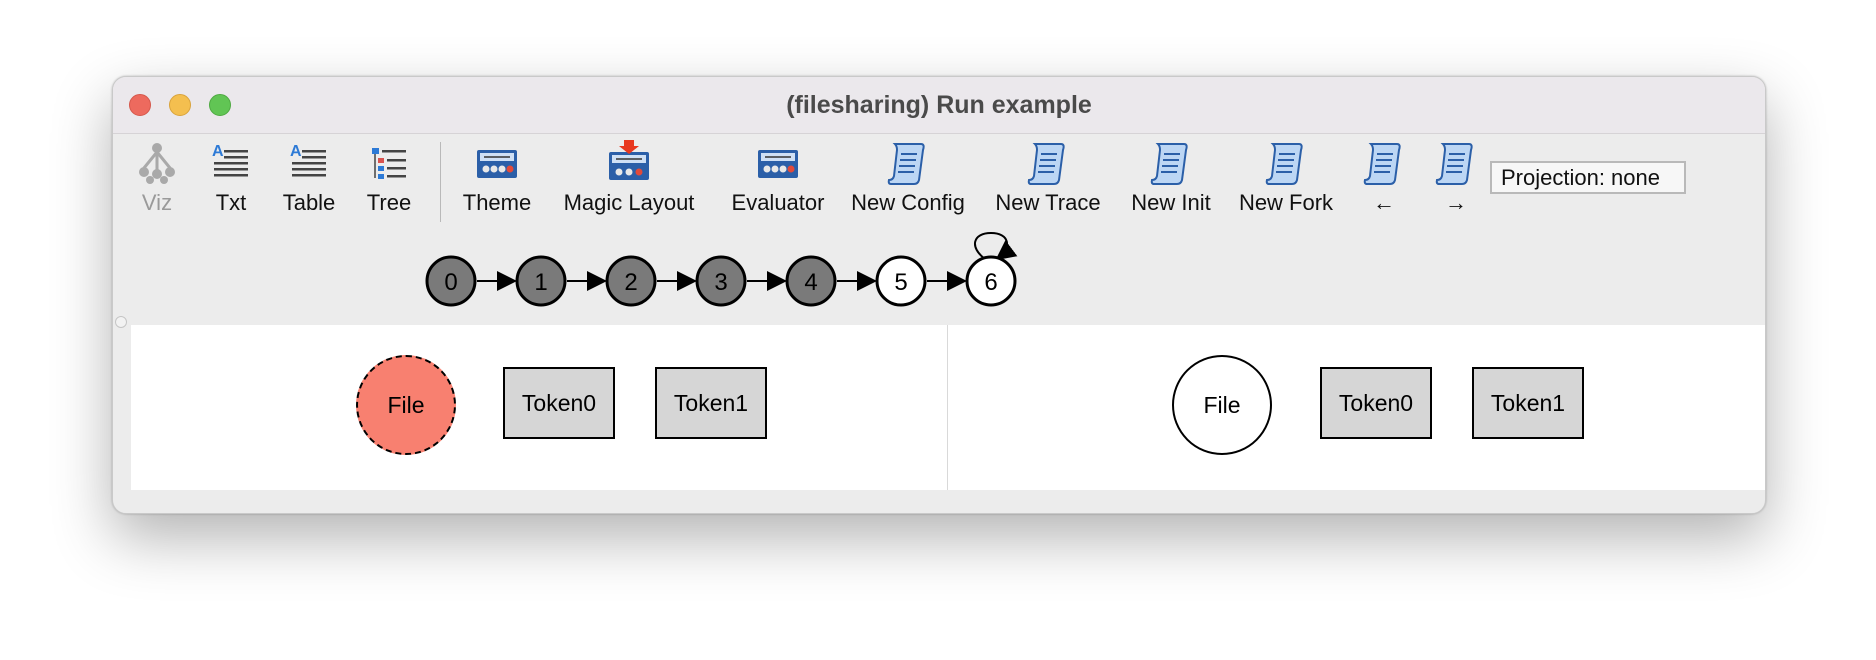 The width and height of the screenshot is (1876, 660). I want to click on trace-state-2: 2, so click(631, 281).